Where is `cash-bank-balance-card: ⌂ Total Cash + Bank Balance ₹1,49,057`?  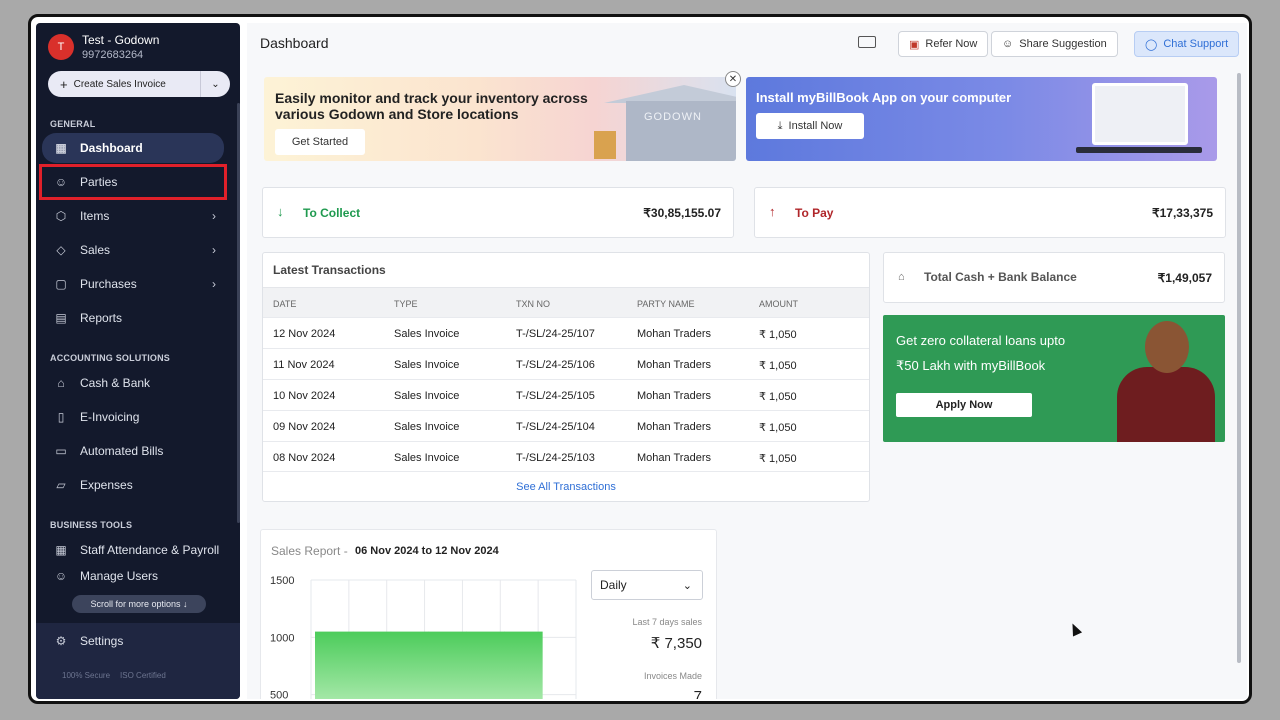 cash-bank-balance-card: ⌂ Total Cash + Bank Balance ₹1,49,057 is located at coordinates (1054, 277).